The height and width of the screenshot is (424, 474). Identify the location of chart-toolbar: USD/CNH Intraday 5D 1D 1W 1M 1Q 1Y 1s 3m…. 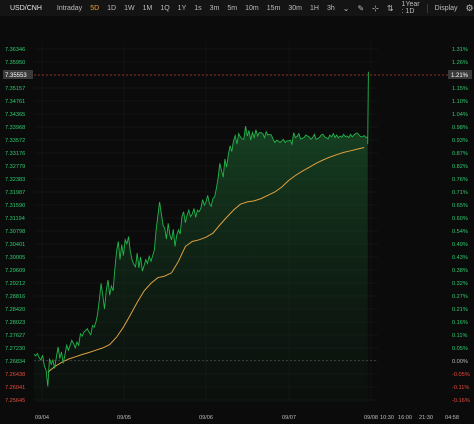
(237, 8).